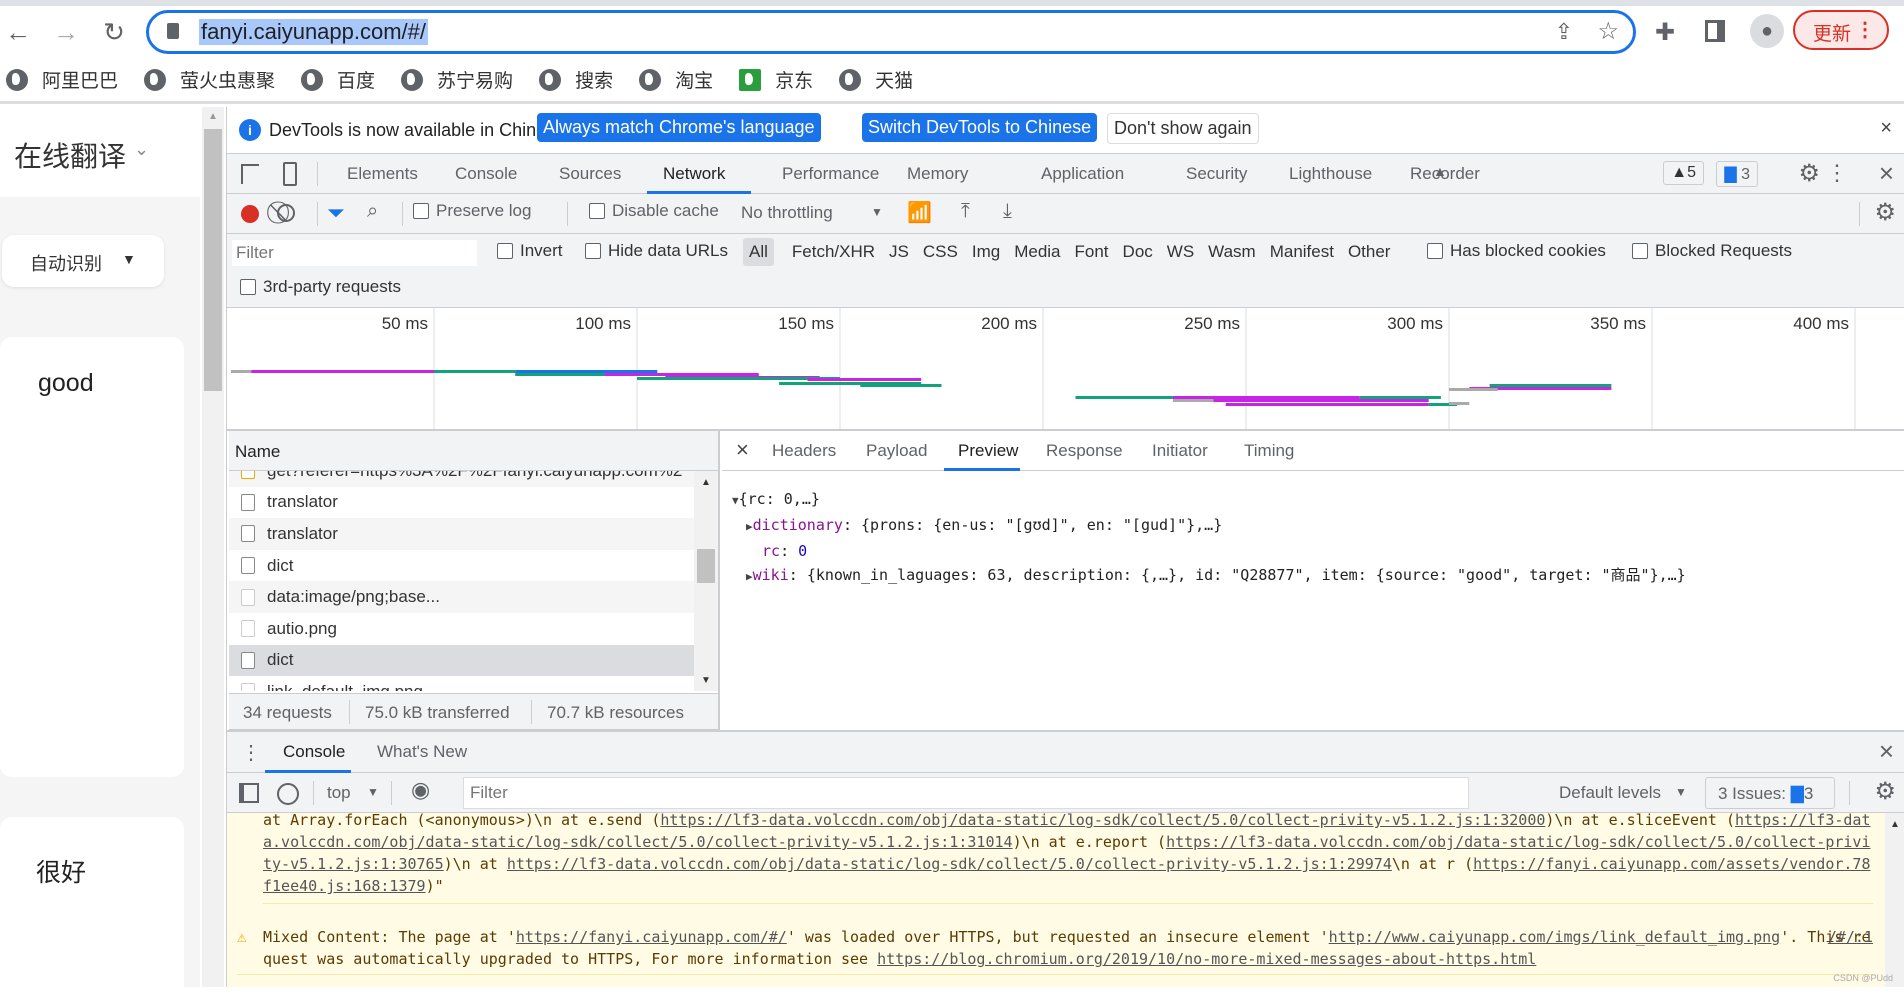 The height and width of the screenshot is (997, 1904). Describe the element at coordinates (896, 451) in the screenshot. I see `detail-tab-payload: Payload` at that location.